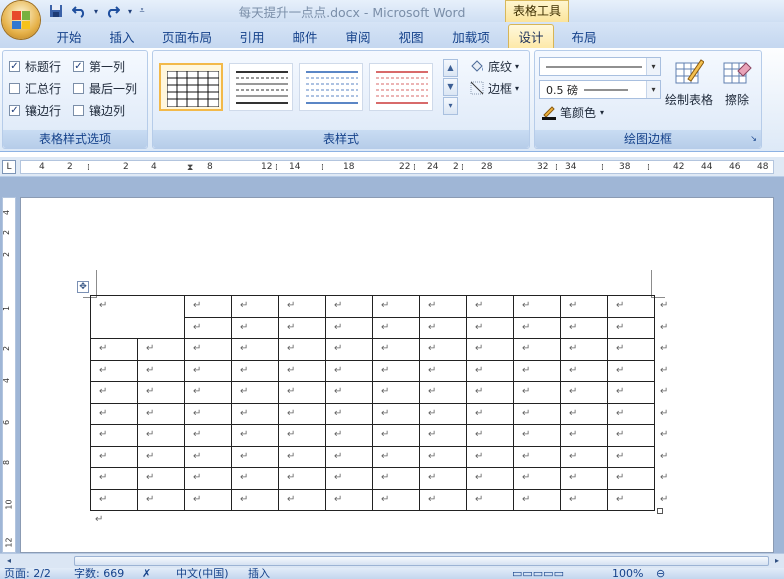  I want to click on language-indicator: 中文(中国), so click(202, 573).